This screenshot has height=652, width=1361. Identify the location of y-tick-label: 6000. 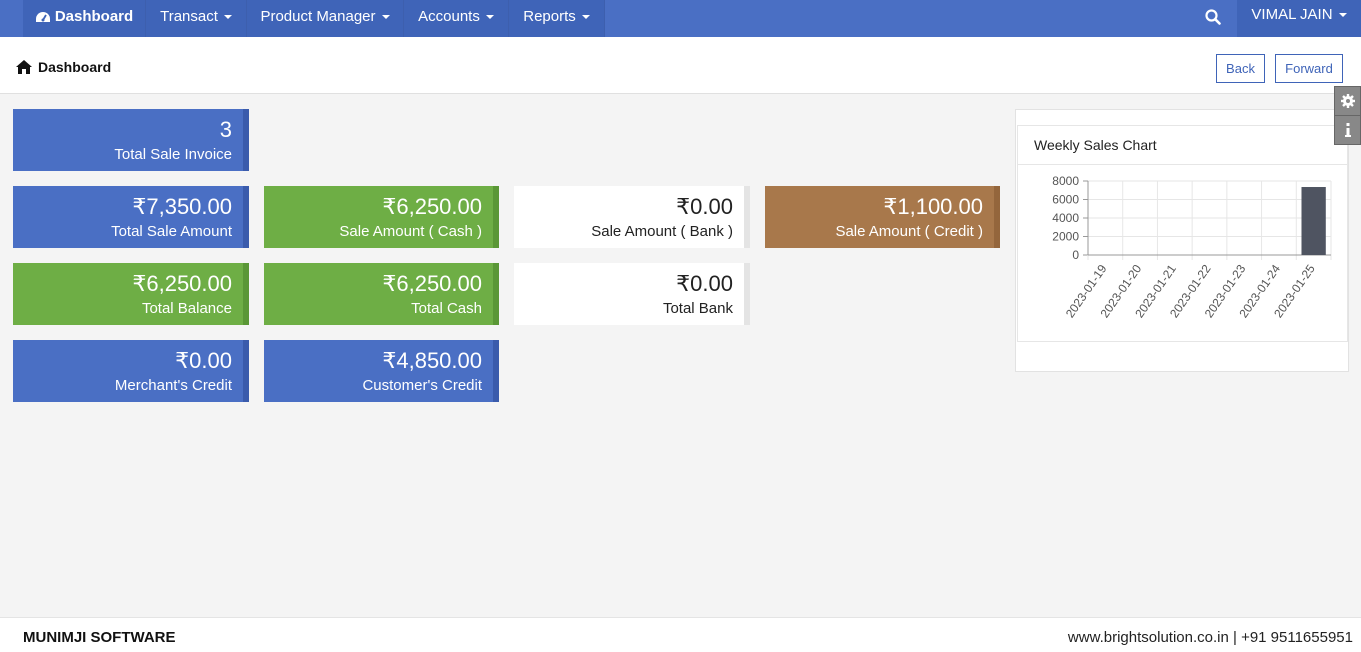
(1065, 200).